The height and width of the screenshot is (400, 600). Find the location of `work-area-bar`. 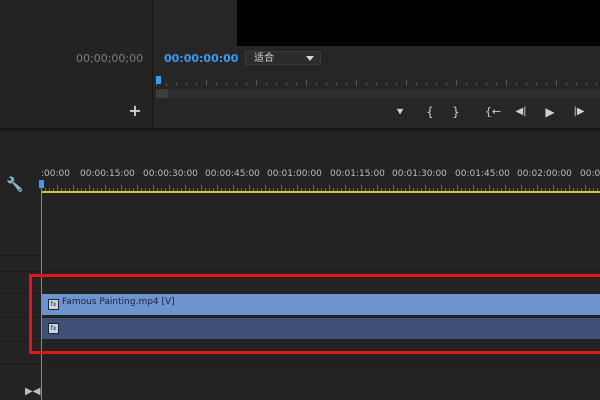

work-area-bar is located at coordinates (320, 192).